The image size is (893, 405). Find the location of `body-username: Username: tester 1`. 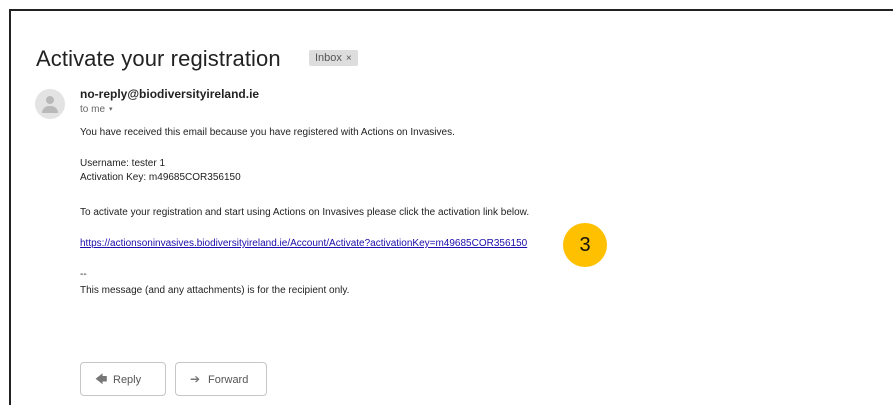

body-username: Username: tester 1 is located at coordinates (123, 163).